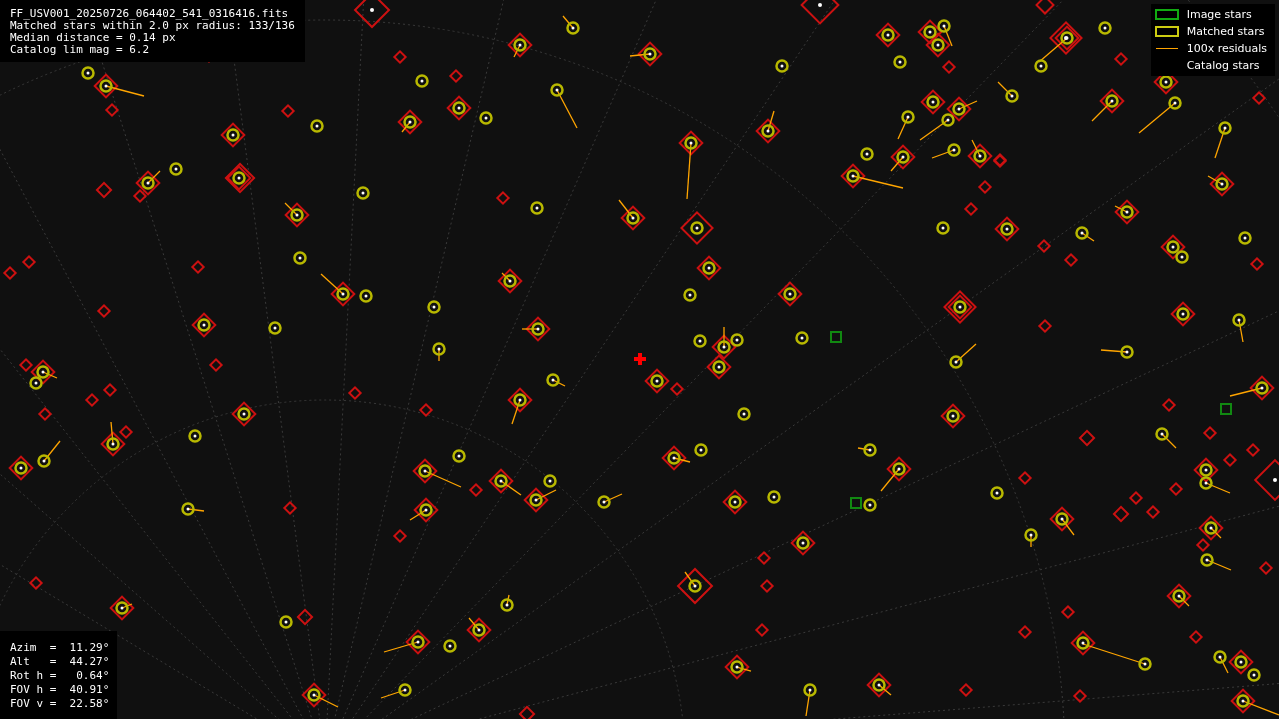  What do you see at coordinates (1223, 65) in the screenshot?
I see `legend-label: Catalog stars` at bounding box center [1223, 65].